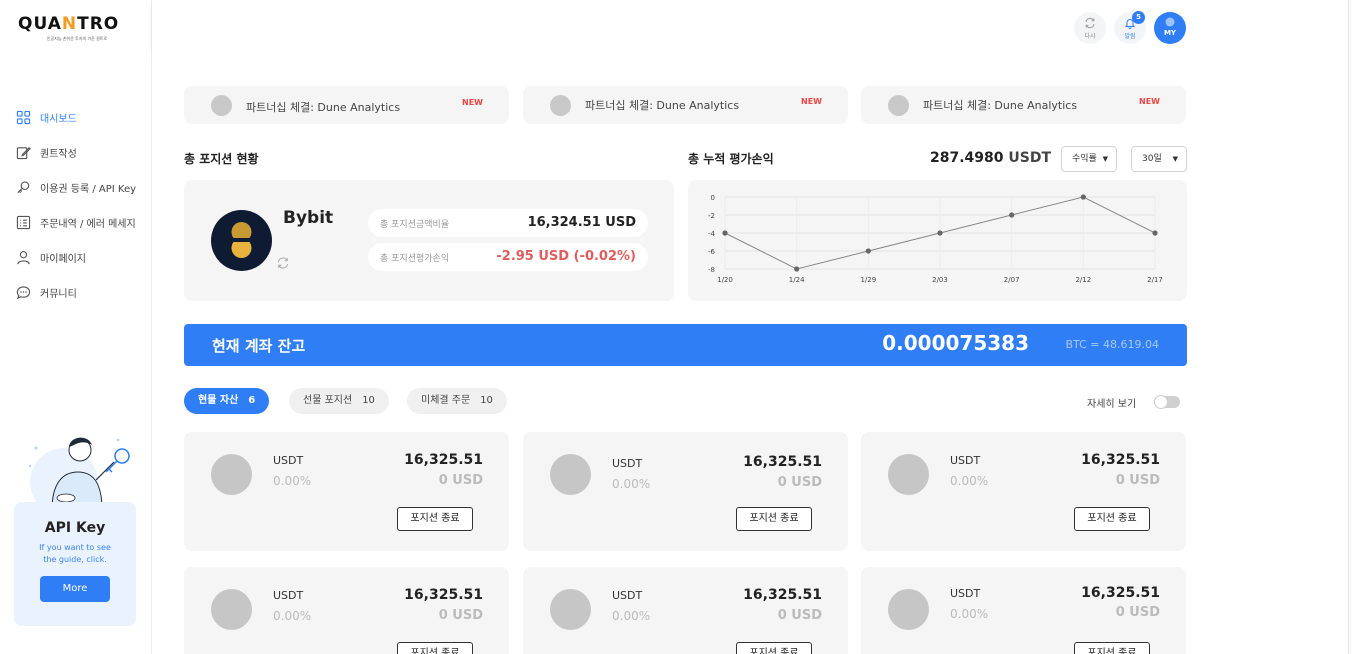 The height and width of the screenshot is (654, 1352). Describe the element at coordinates (77, 38) in the screenshot. I see `logo-tagline: 인공지능 손쉬운 투자의 기준 퀀트로` at that location.